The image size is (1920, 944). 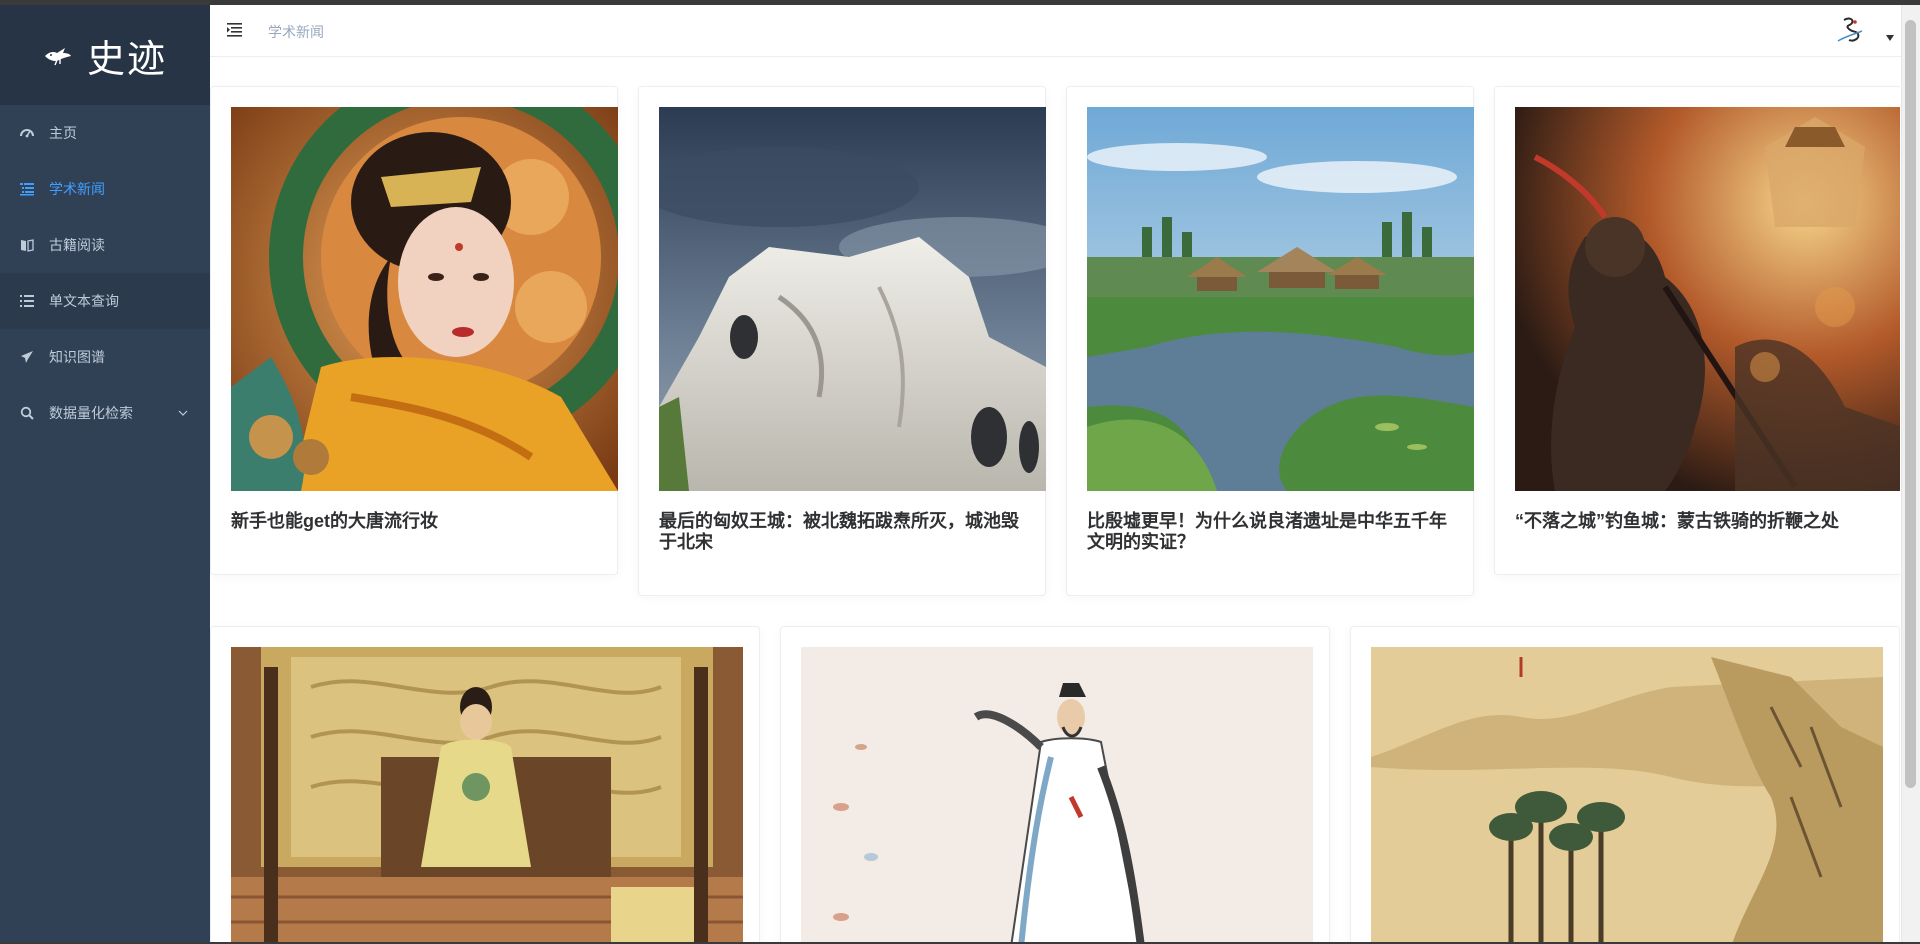 I want to click on sidebar-item-knowledge-graph: 知识图谱, so click(x=105, y=357).